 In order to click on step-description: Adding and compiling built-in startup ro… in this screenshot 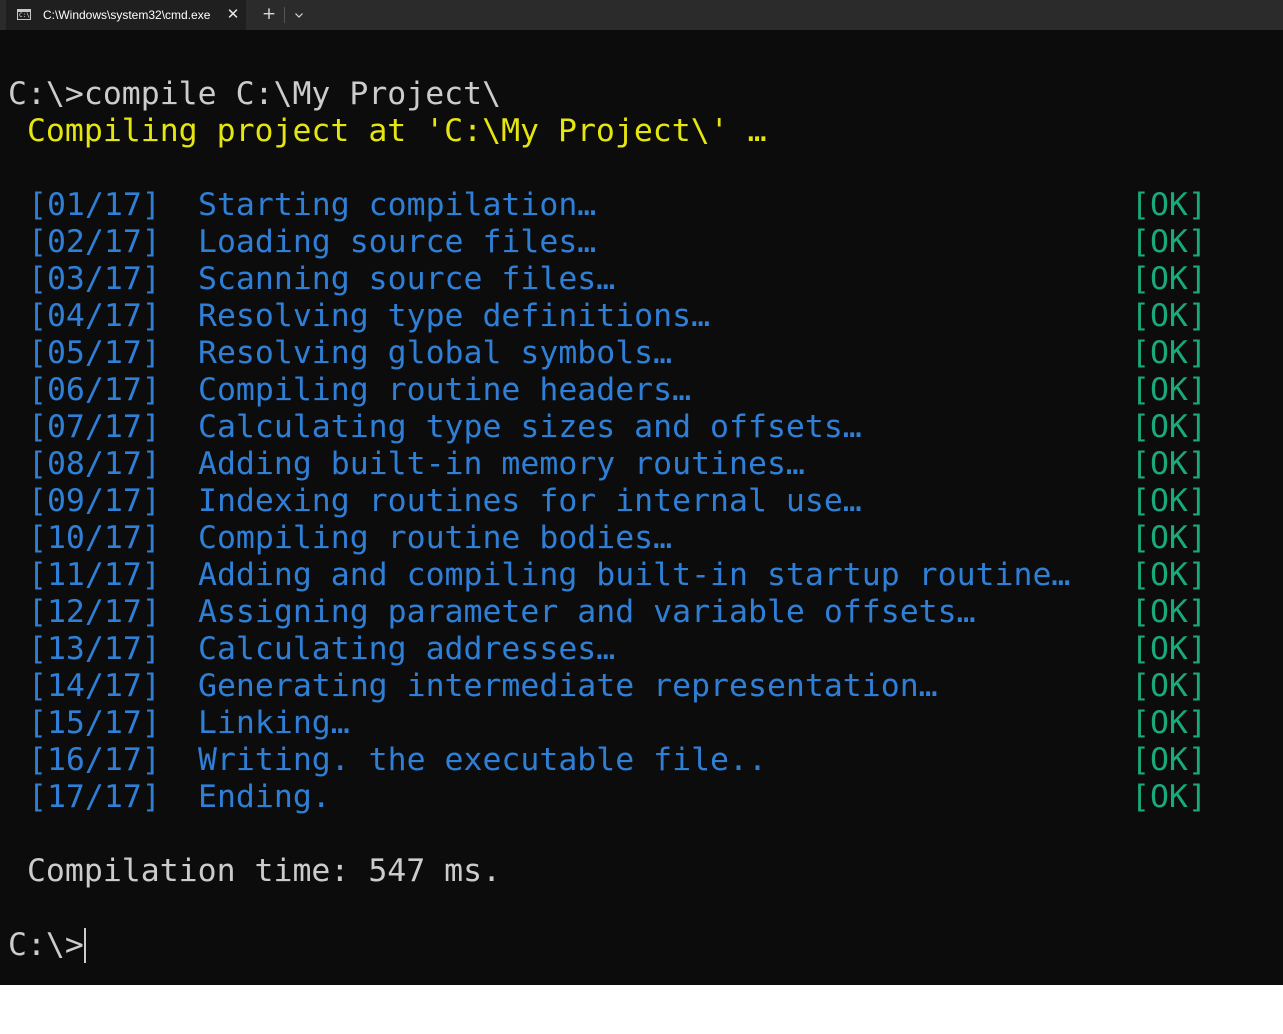, I will do `click(634, 575)`.